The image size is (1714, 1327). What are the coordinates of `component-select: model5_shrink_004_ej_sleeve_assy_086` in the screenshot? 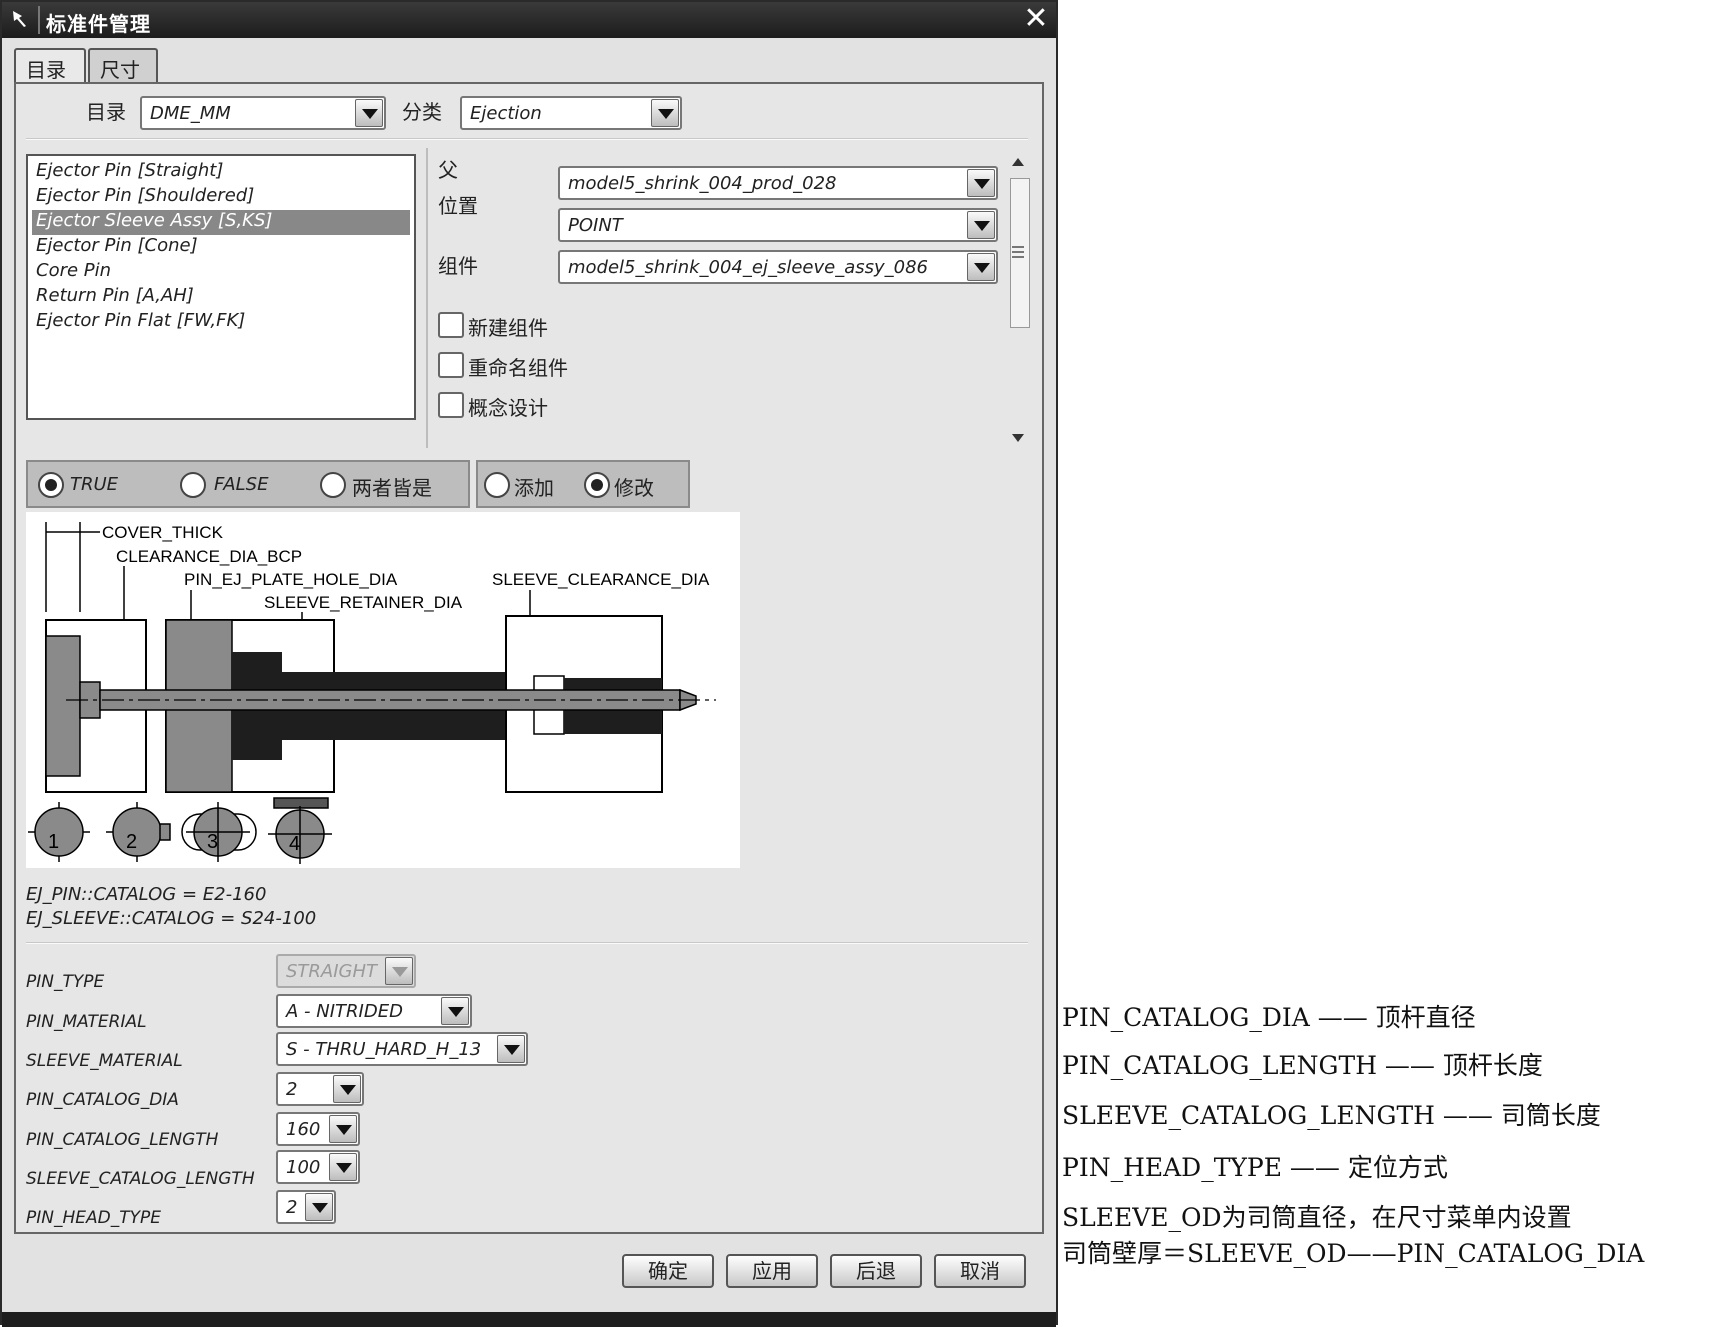 It's located at (778, 267).